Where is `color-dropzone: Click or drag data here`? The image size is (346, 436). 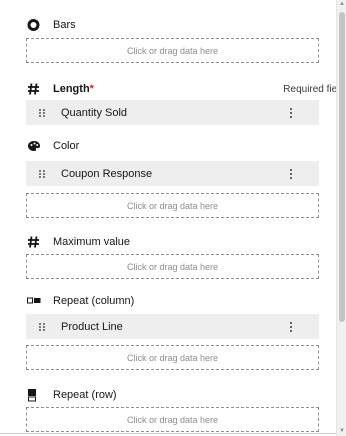
color-dropzone: Click or drag data here is located at coordinates (172, 205).